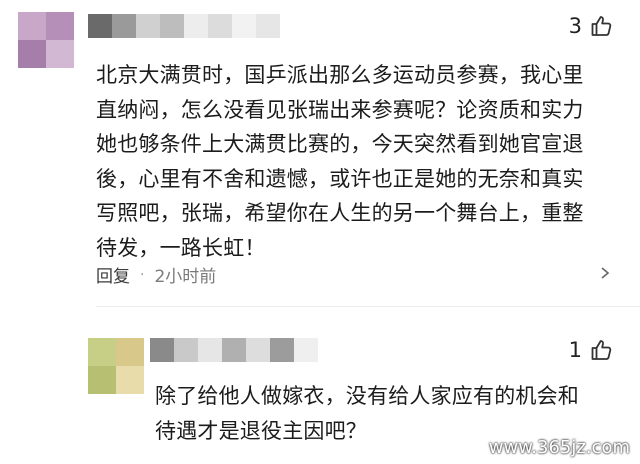 This screenshot has height=464, width=640. Describe the element at coordinates (340, 178) in the screenshot. I see `comment-line: 後，心里有不舍和遗憾，或许也正是她的无奈和真实` at that location.